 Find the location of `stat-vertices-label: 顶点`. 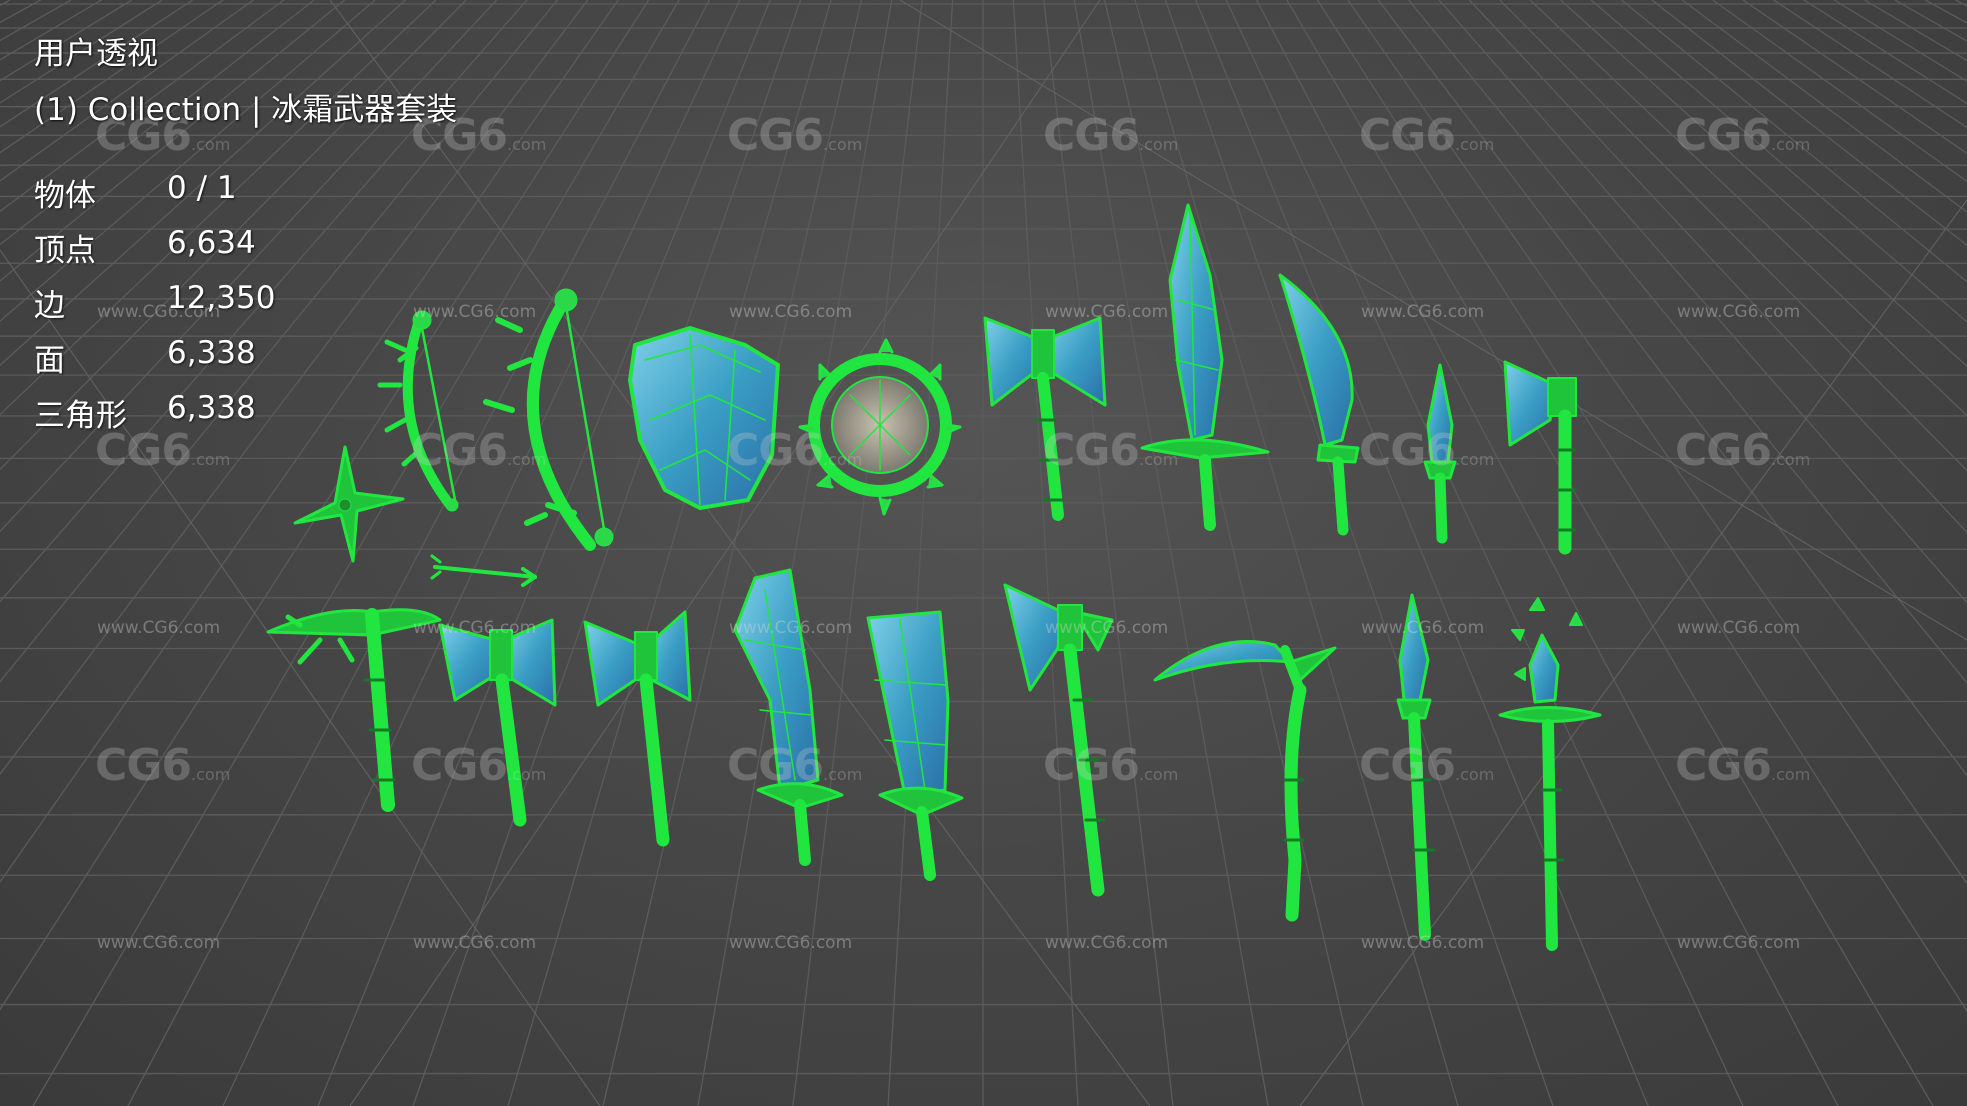

stat-vertices-label: 顶点 is located at coordinates (65, 251).